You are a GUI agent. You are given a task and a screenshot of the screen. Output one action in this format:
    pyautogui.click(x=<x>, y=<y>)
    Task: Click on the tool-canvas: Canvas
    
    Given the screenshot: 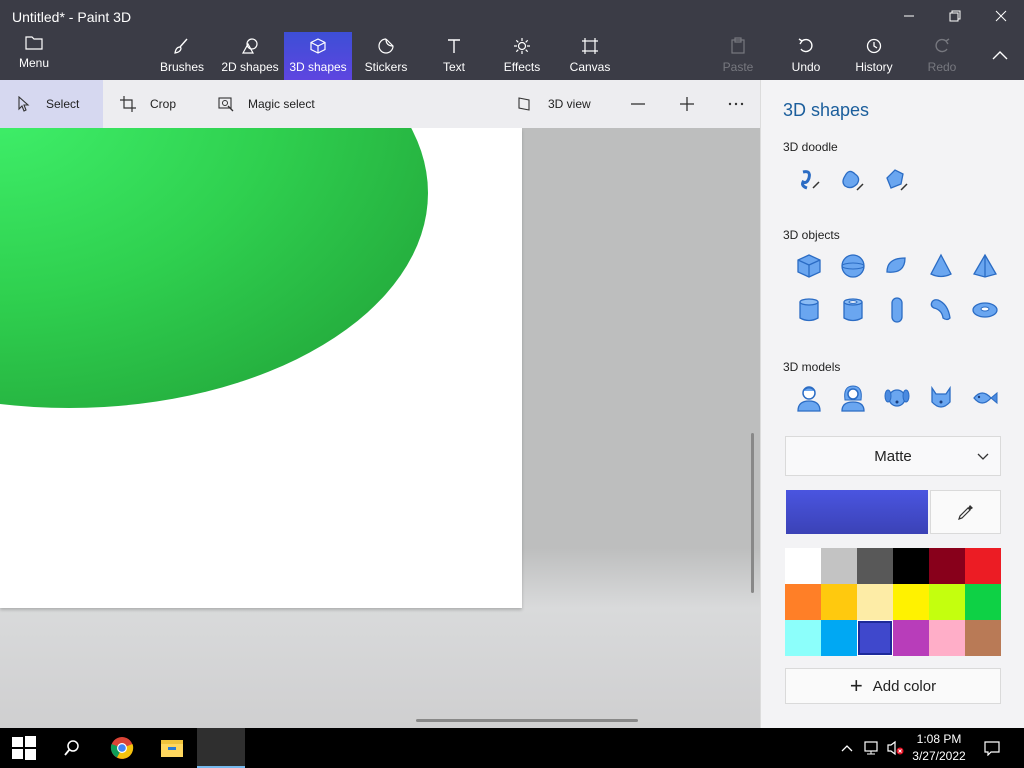 What is the action you would take?
    pyautogui.click(x=590, y=56)
    